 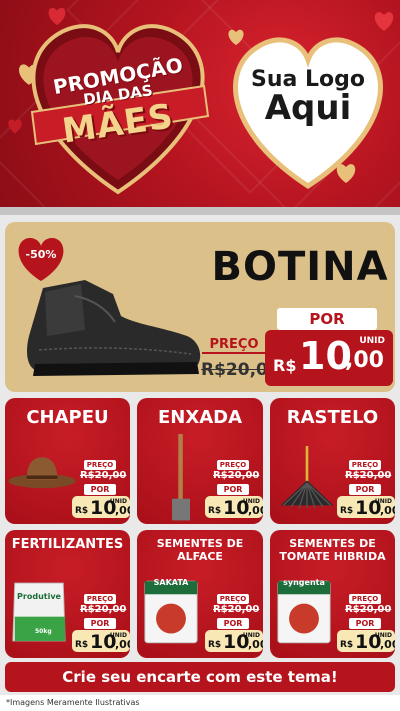 I want to click on logo-placeholder: Sua Logo Aqui, so click(x=308, y=97).